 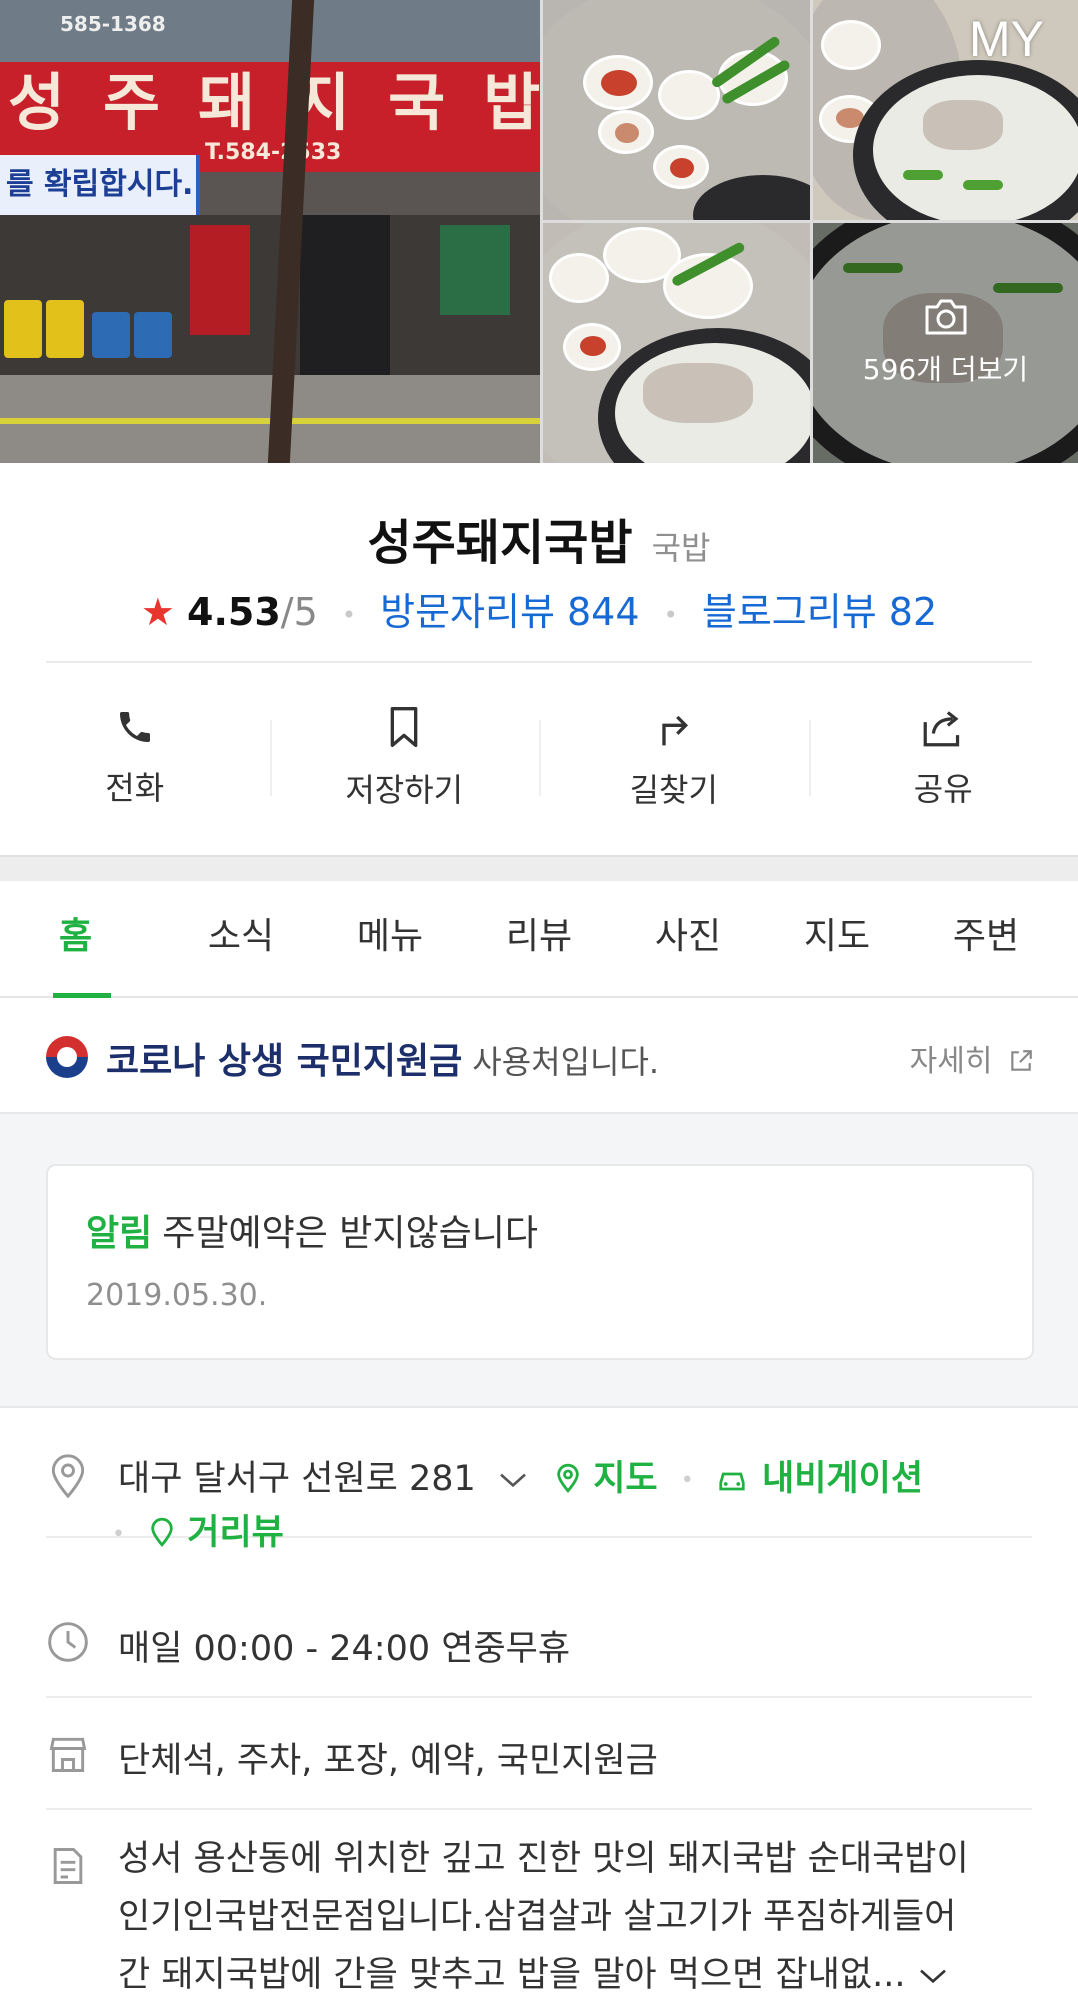 What do you see at coordinates (943, 758) in the screenshot?
I see `share-button: 공유` at bounding box center [943, 758].